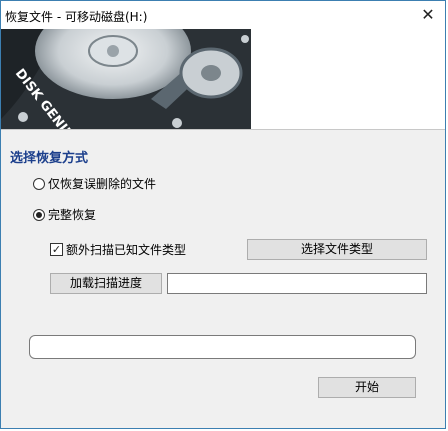 The height and width of the screenshot is (431, 448). I want to click on select-file-types-button: 选择文件类型, so click(337, 249).